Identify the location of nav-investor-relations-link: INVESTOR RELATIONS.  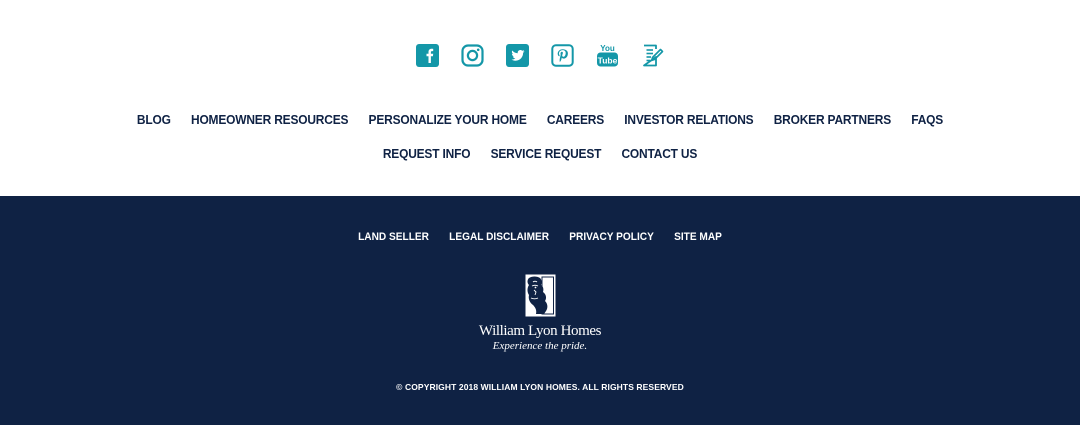
(688, 119).